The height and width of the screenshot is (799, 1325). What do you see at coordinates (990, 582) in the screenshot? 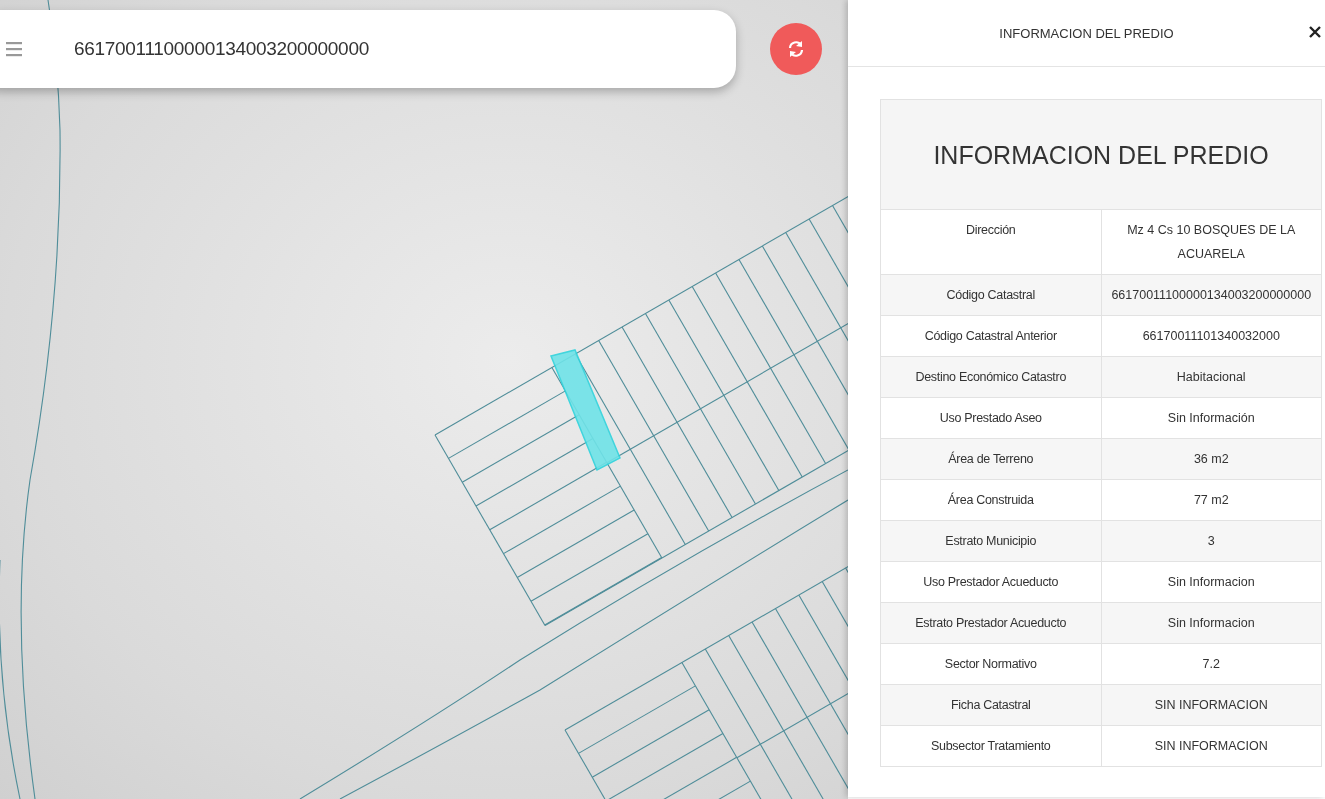
I see `field-label: Uso Prestador Acueducto` at bounding box center [990, 582].